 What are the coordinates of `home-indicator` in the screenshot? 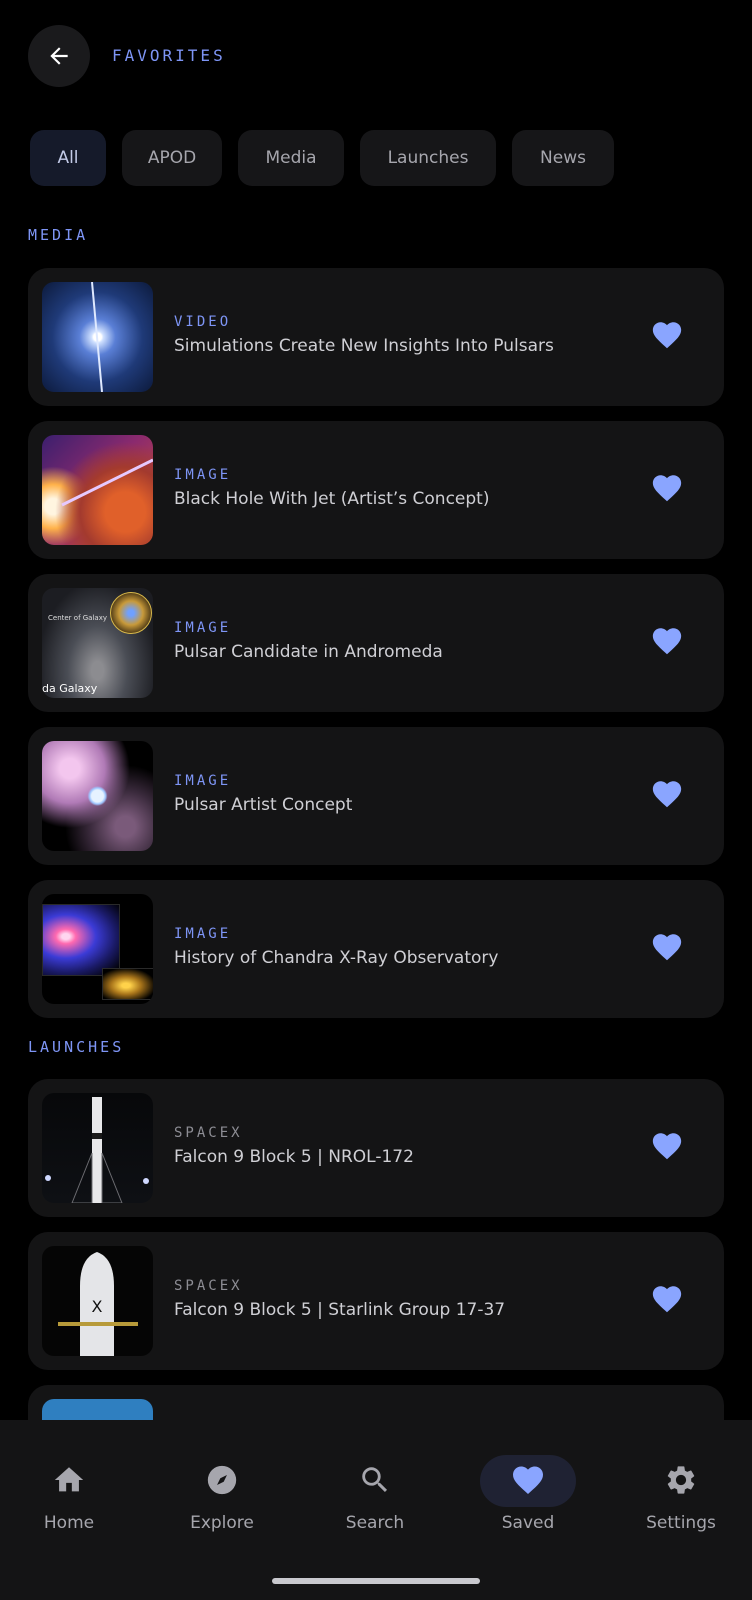 It's located at (376, 1581).